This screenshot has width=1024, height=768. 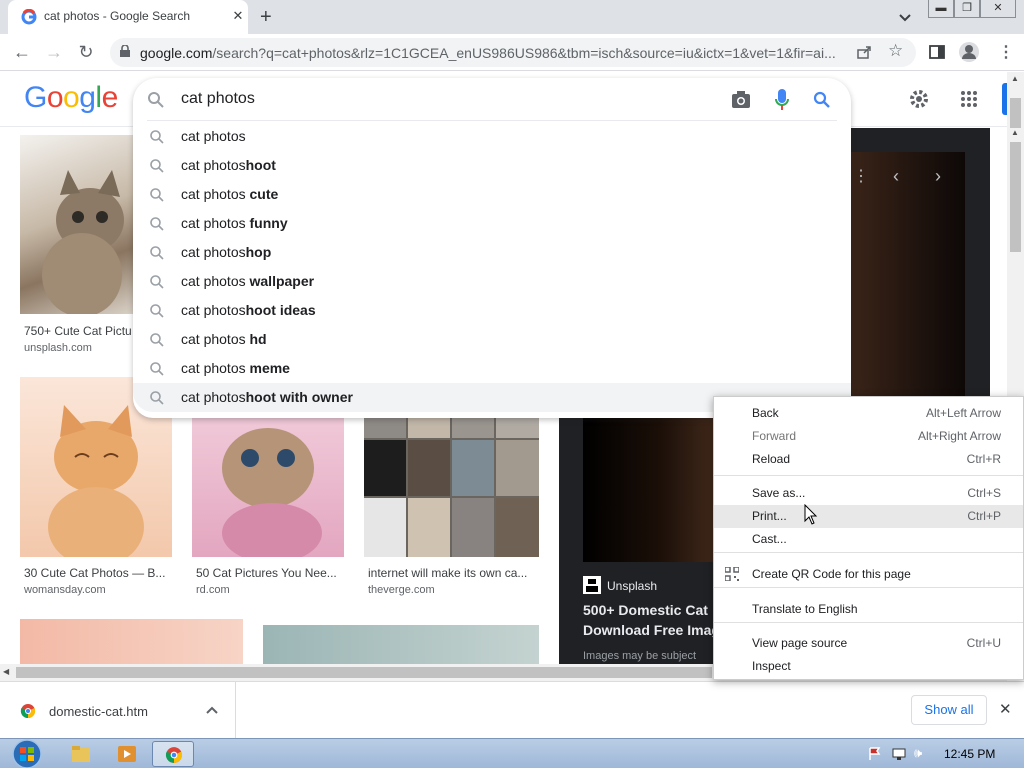 What do you see at coordinates (918, 753) in the screenshot?
I see `volume-icon: 🕪` at bounding box center [918, 753].